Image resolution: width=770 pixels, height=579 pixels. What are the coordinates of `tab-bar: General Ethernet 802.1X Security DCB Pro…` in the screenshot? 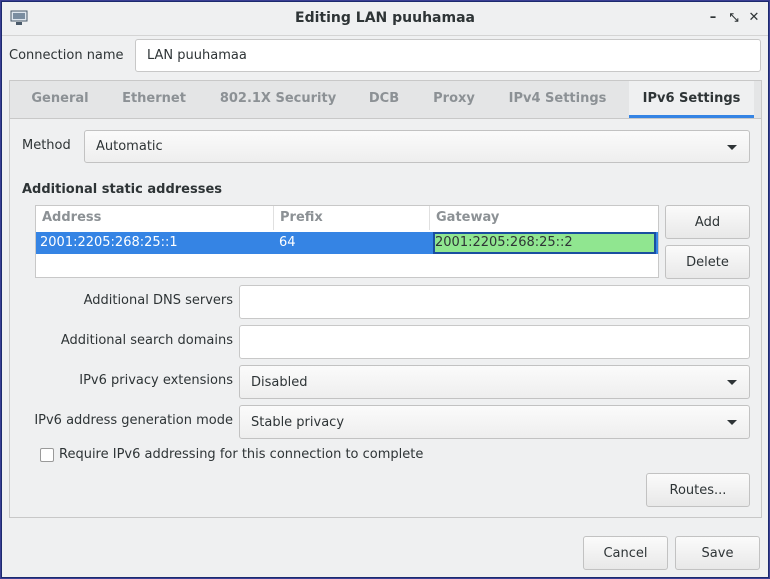 It's located at (385, 100).